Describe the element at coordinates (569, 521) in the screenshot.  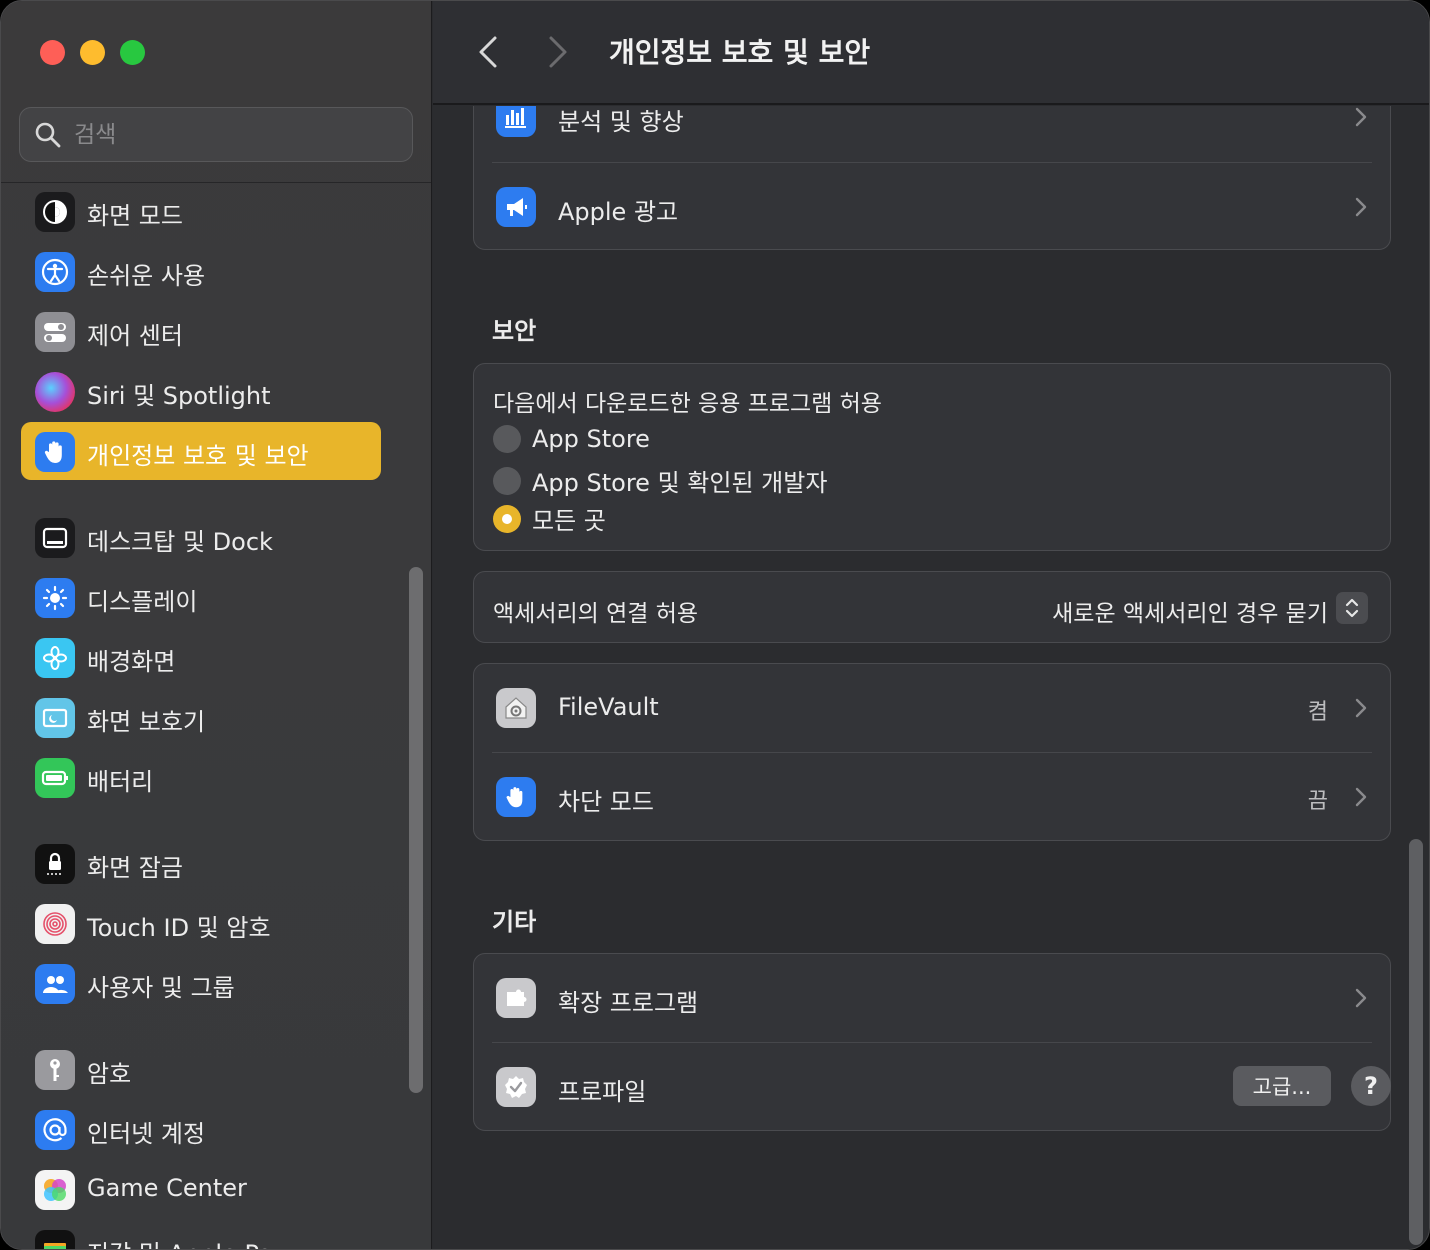
I see `radio-label: 모든 곳` at that location.